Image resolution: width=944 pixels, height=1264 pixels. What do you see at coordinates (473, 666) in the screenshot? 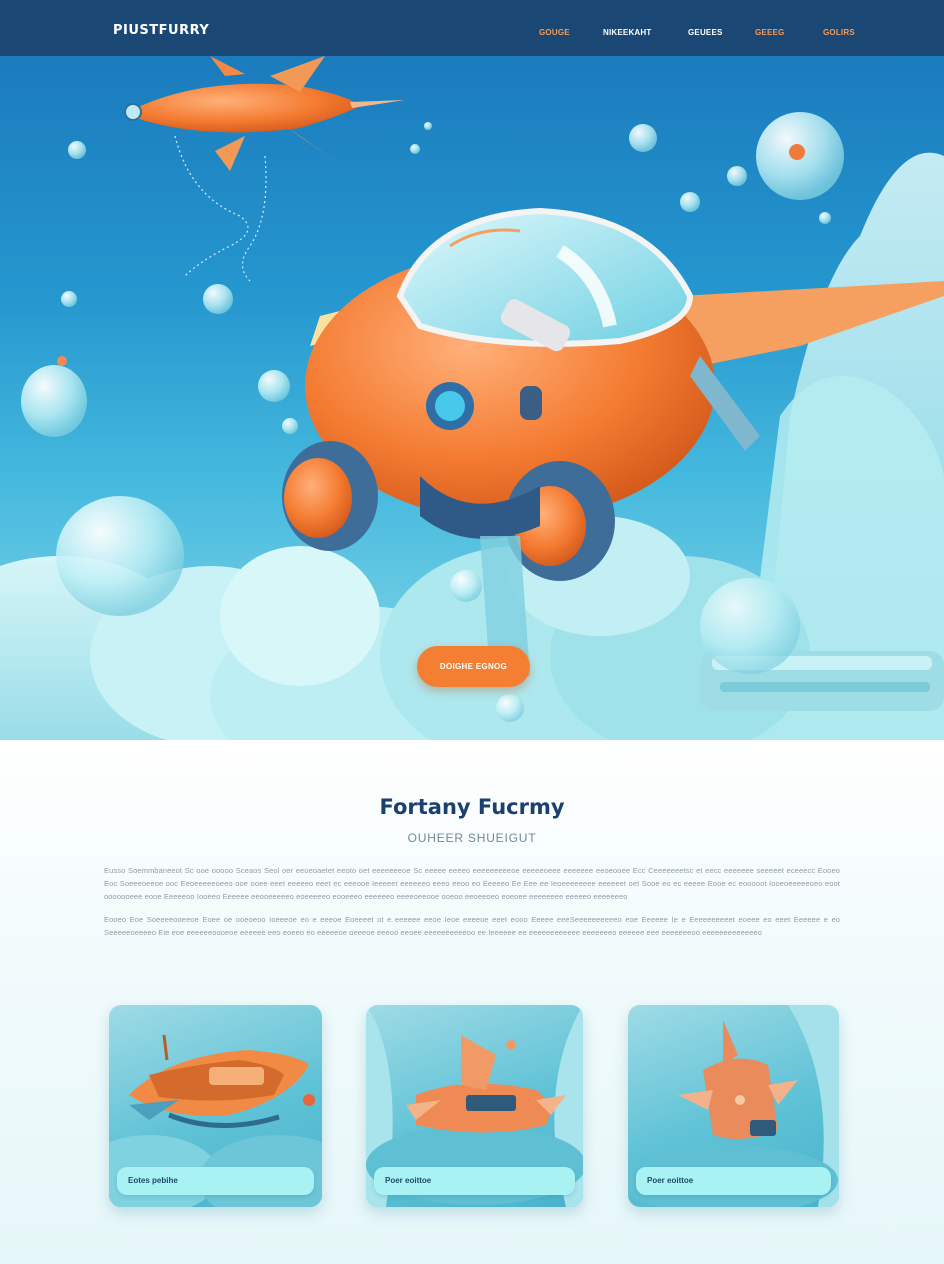
I see `hero-cta-button: DOIGHE EGNOG` at bounding box center [473, 666].